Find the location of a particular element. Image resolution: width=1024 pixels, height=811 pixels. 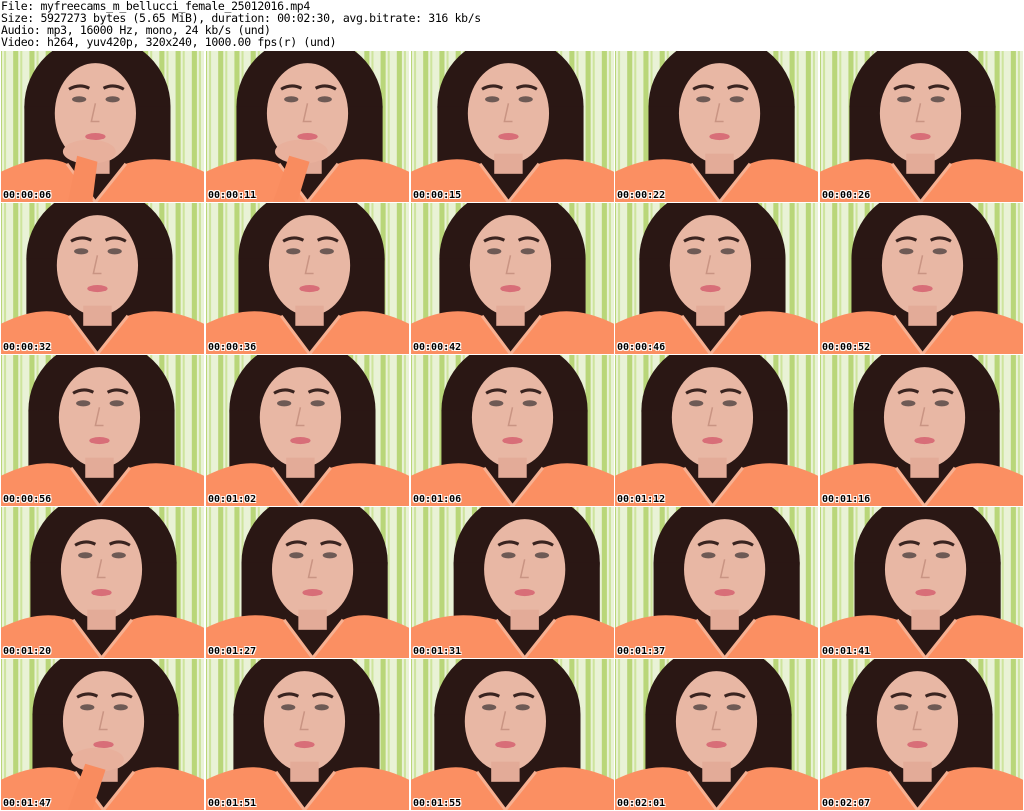

frame-timestamp: 00:01:12 is located at coordinates (641, 499).